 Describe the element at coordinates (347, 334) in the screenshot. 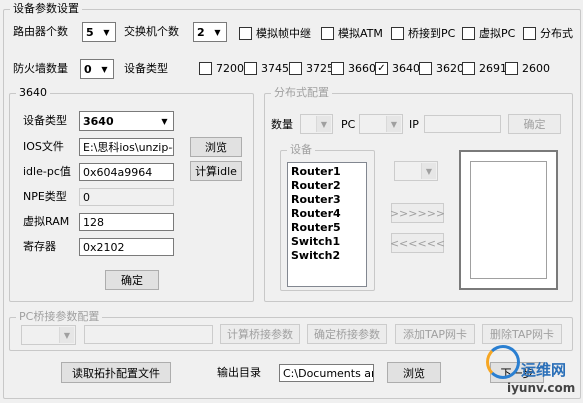

I see `confirm-bridge-button: 确定桥接参数` at that location.